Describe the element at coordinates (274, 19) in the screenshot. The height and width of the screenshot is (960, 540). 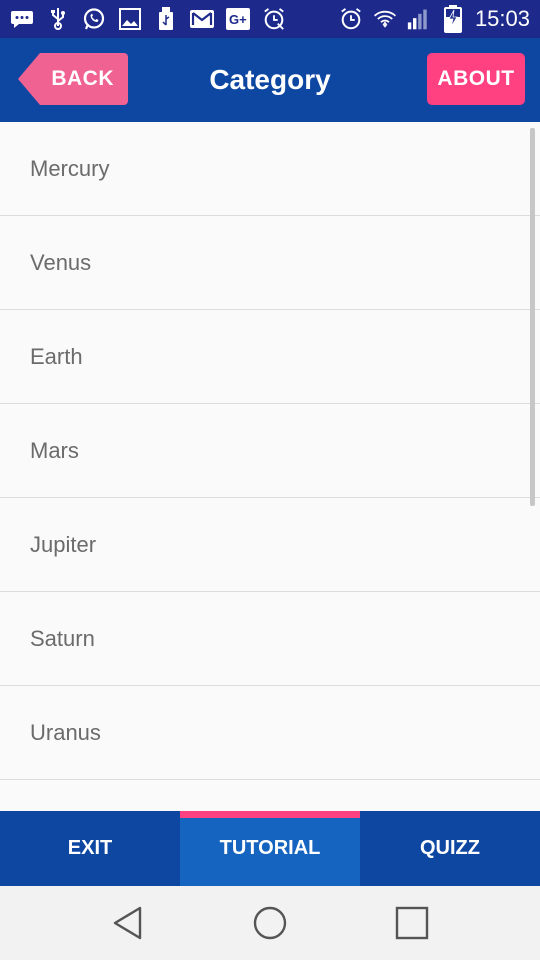
I see `alarm-off-icon` at that location.